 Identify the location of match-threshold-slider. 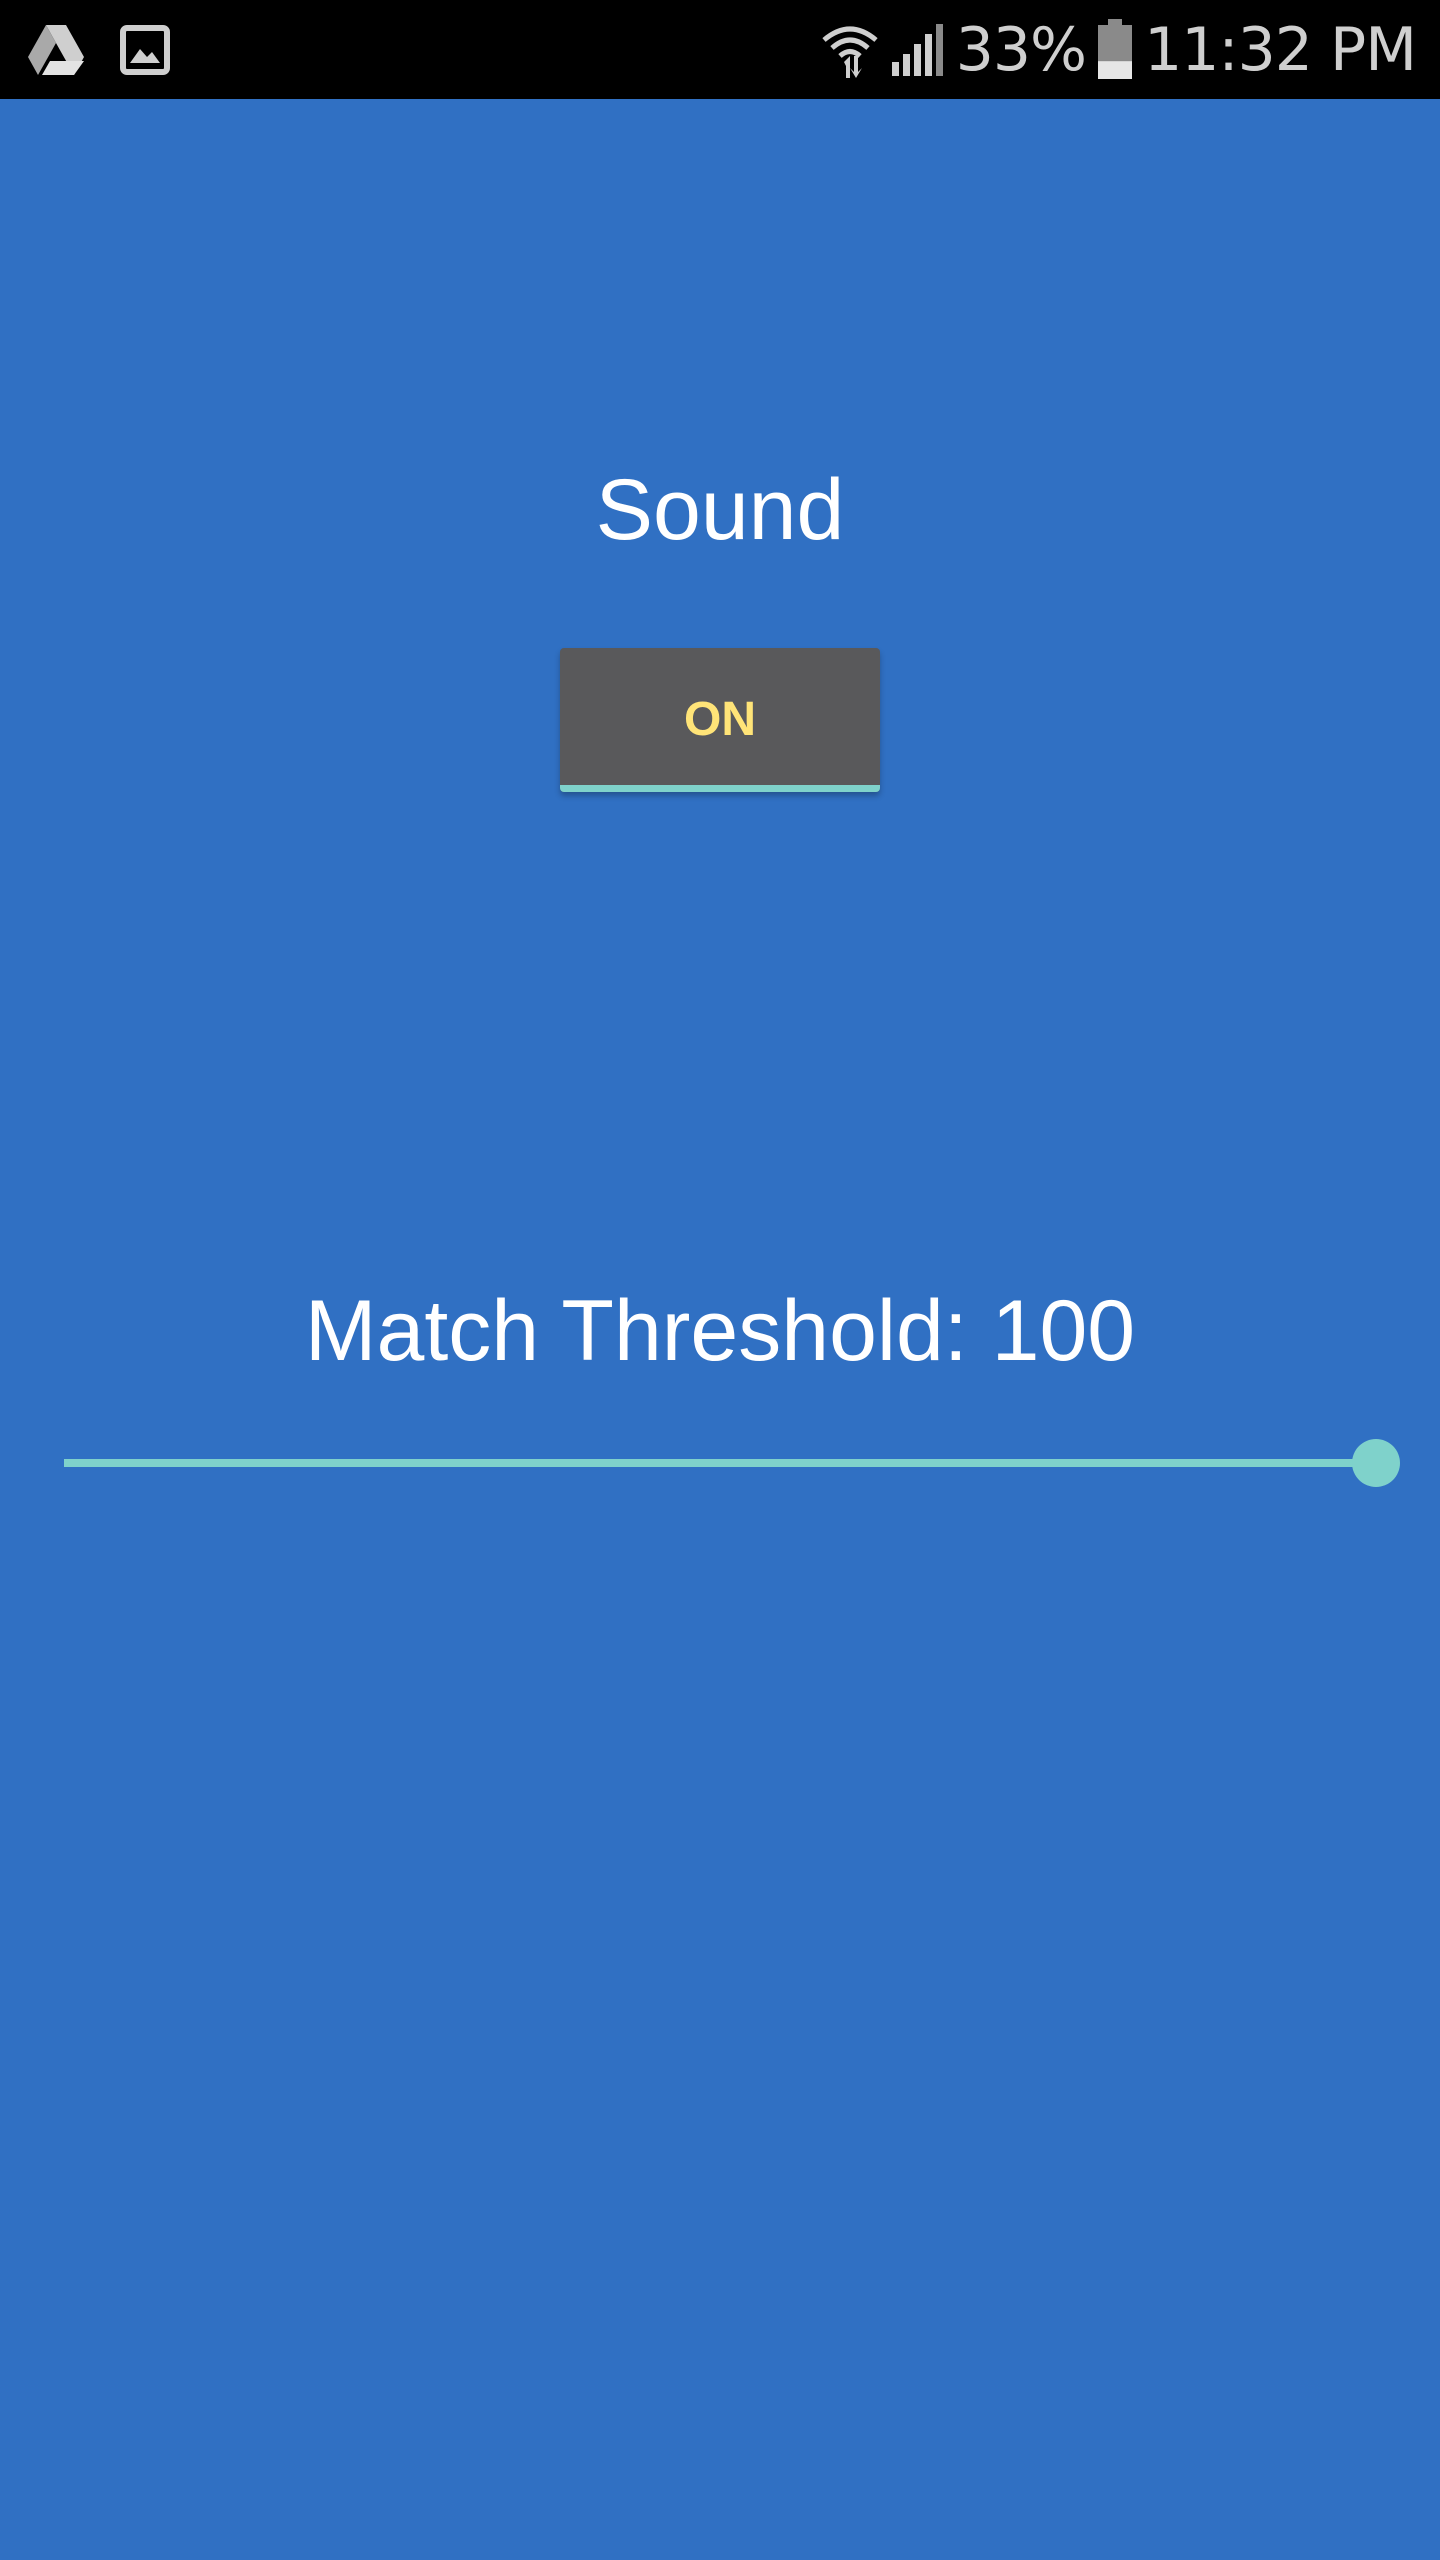
(732, 1463).